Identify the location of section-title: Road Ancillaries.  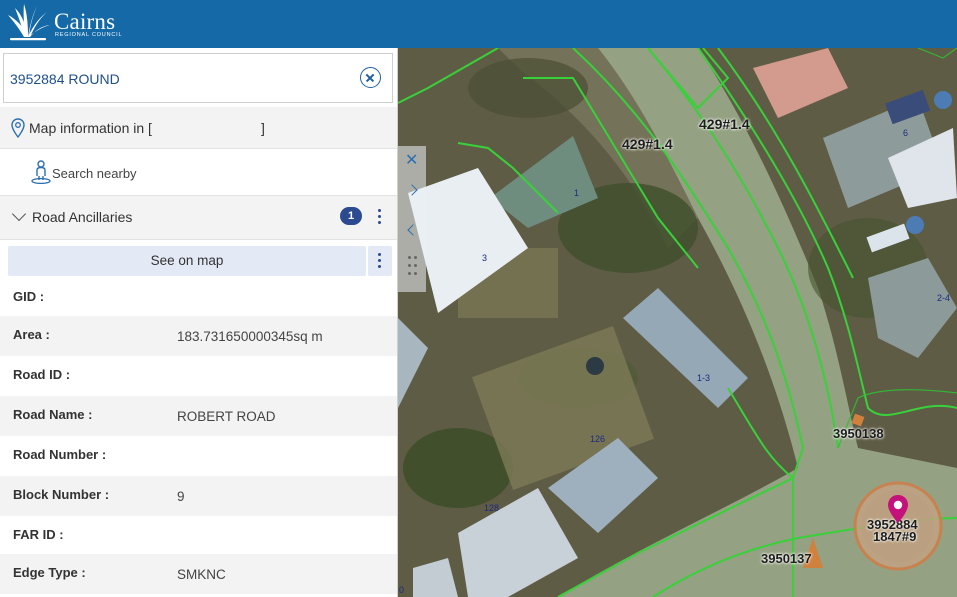
(82, 217).